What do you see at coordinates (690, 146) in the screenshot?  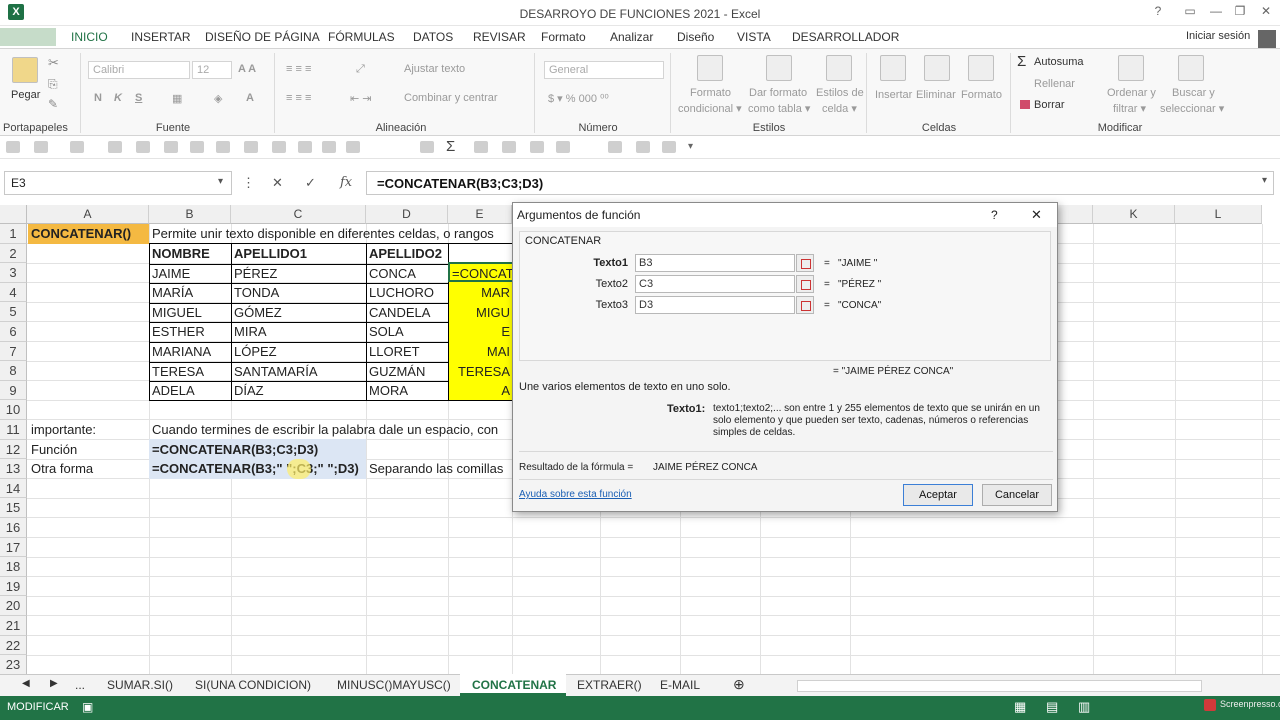 I see `customize-qat-icon: ▾` at bounding box center [690, 146].